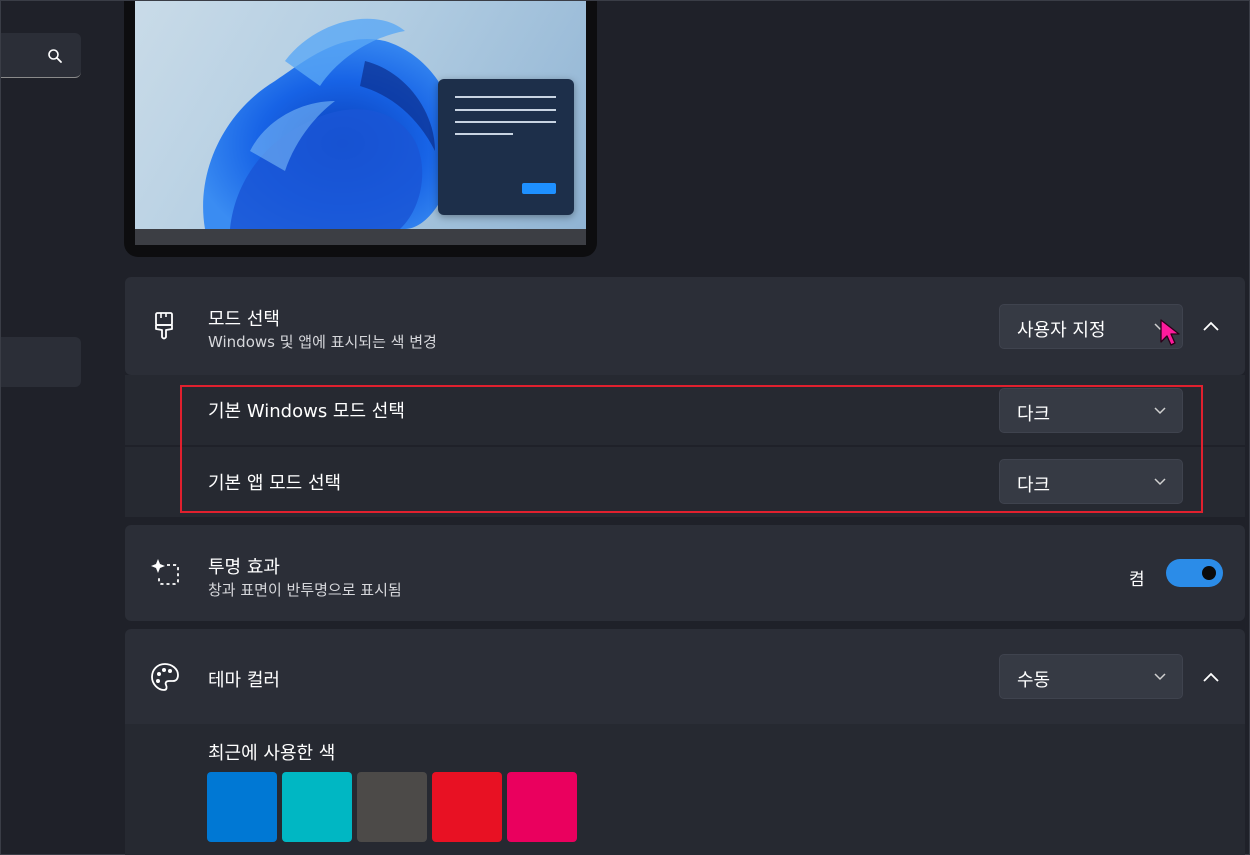  I want to click on mode-select-title: 모드 선택, so click(244, 319).